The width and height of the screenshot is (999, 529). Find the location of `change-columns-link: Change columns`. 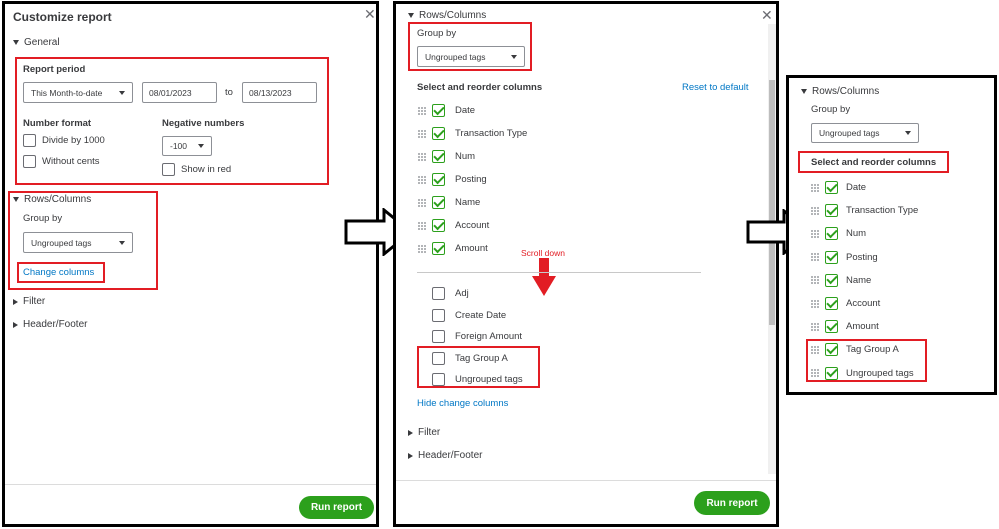

change-columns-link: Change columns is located at coordinates (58, 272).